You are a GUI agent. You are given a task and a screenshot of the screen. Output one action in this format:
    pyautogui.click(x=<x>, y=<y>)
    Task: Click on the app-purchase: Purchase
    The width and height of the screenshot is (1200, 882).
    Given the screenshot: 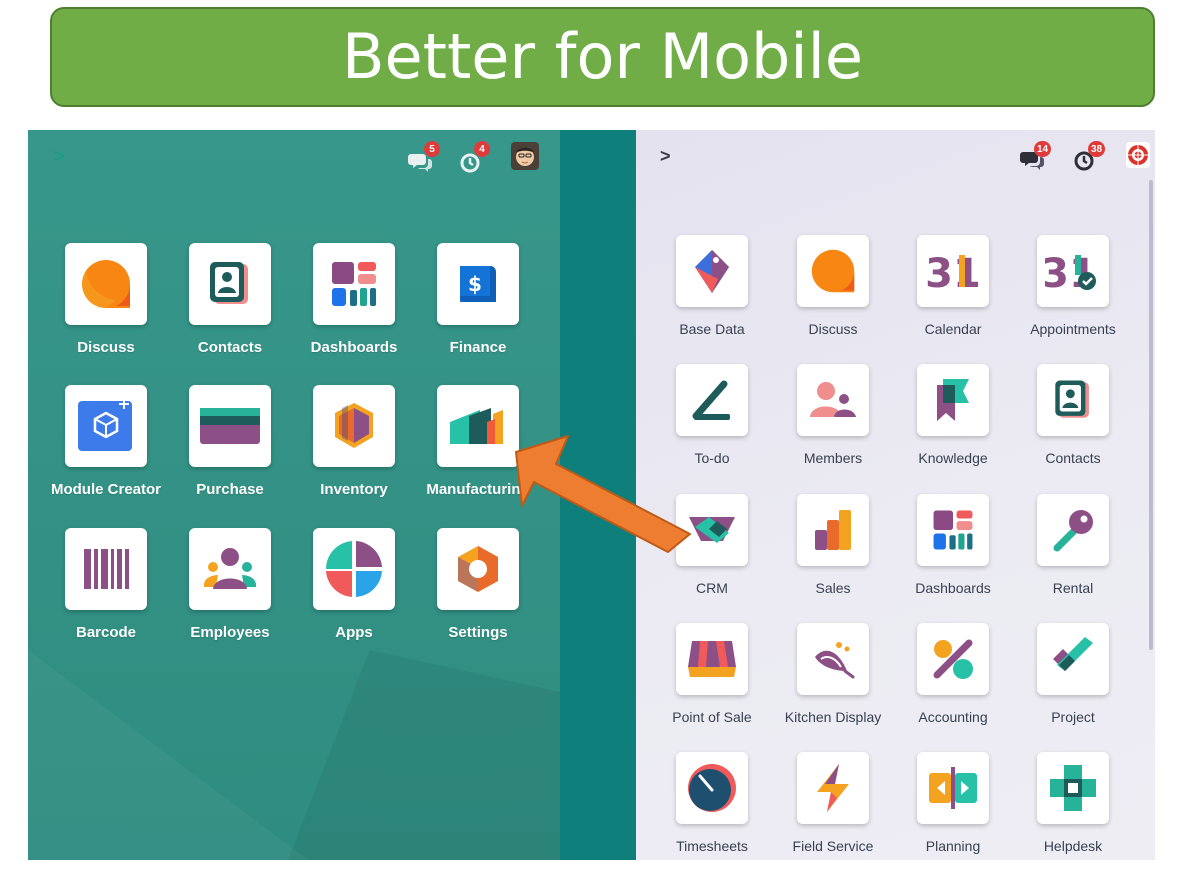 What is the action you would take?
    pyautogui.click(x=230, y=441)
    